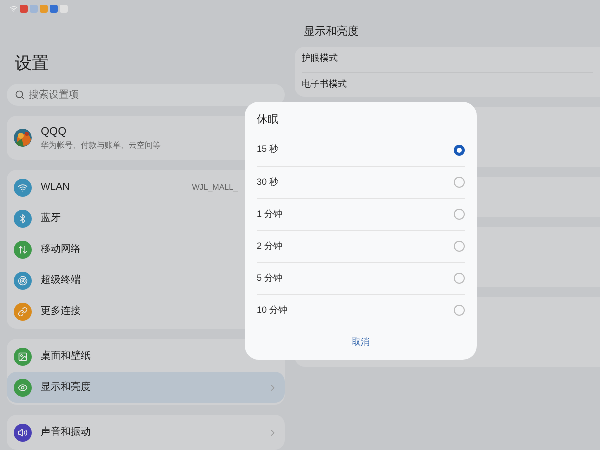 Image resolution: width=600 pixels, height=450 pixels. I want to click on eye-icon, so click(23, 387).